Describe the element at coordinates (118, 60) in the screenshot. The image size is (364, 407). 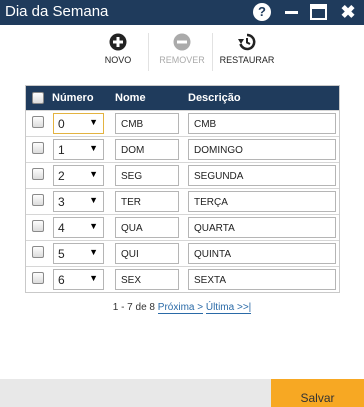
I see `novo-label: NOVO` at that location.